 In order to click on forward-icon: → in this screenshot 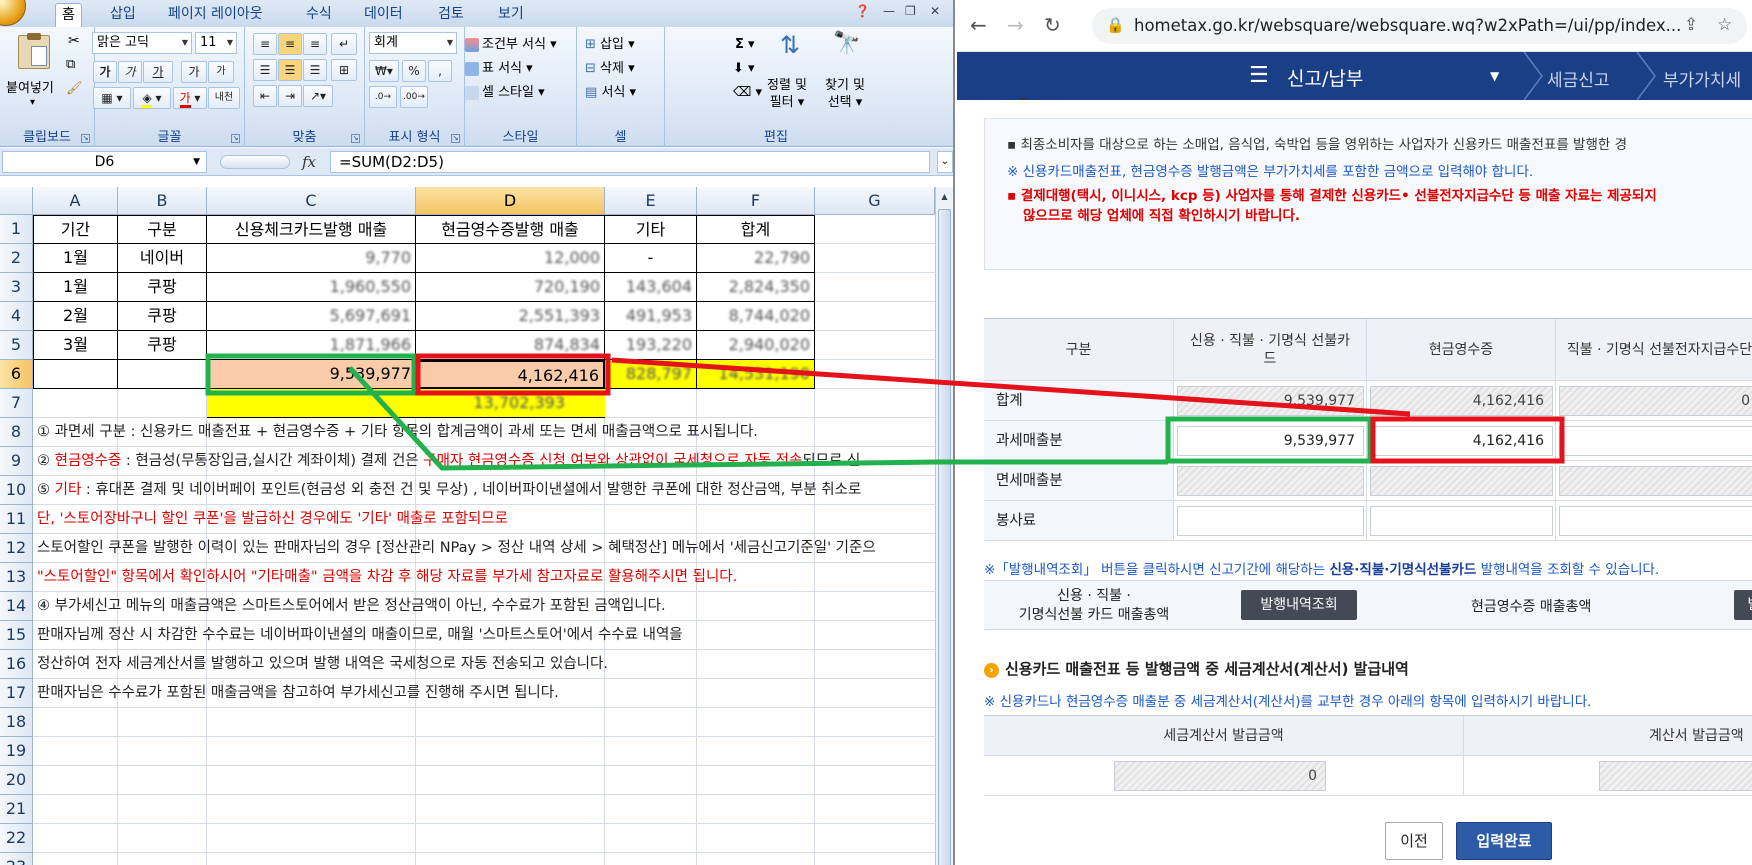, I will do `click(1015, 25)`.